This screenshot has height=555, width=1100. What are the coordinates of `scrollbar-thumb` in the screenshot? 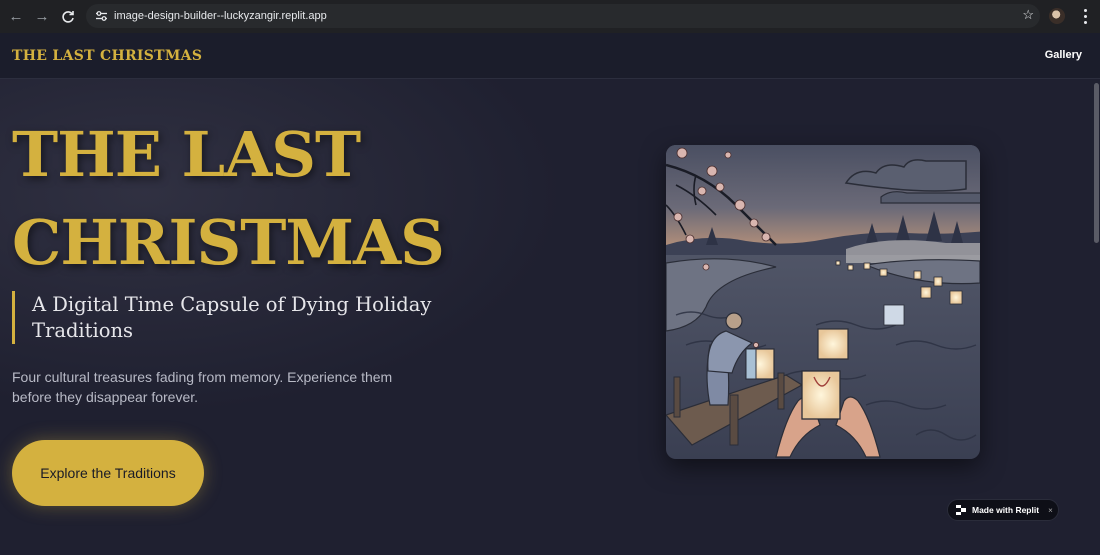 It's located at (1096, 163).